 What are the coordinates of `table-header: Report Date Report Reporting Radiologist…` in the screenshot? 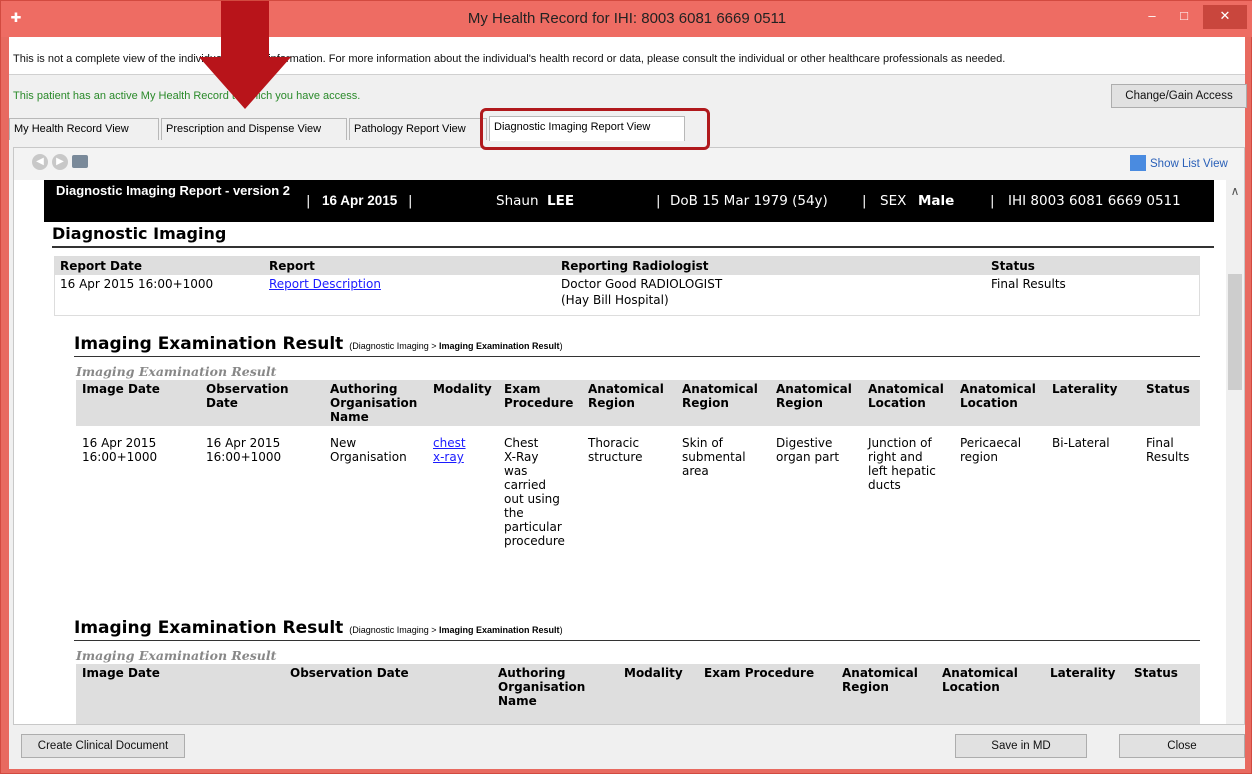 It's located at (627, 266).